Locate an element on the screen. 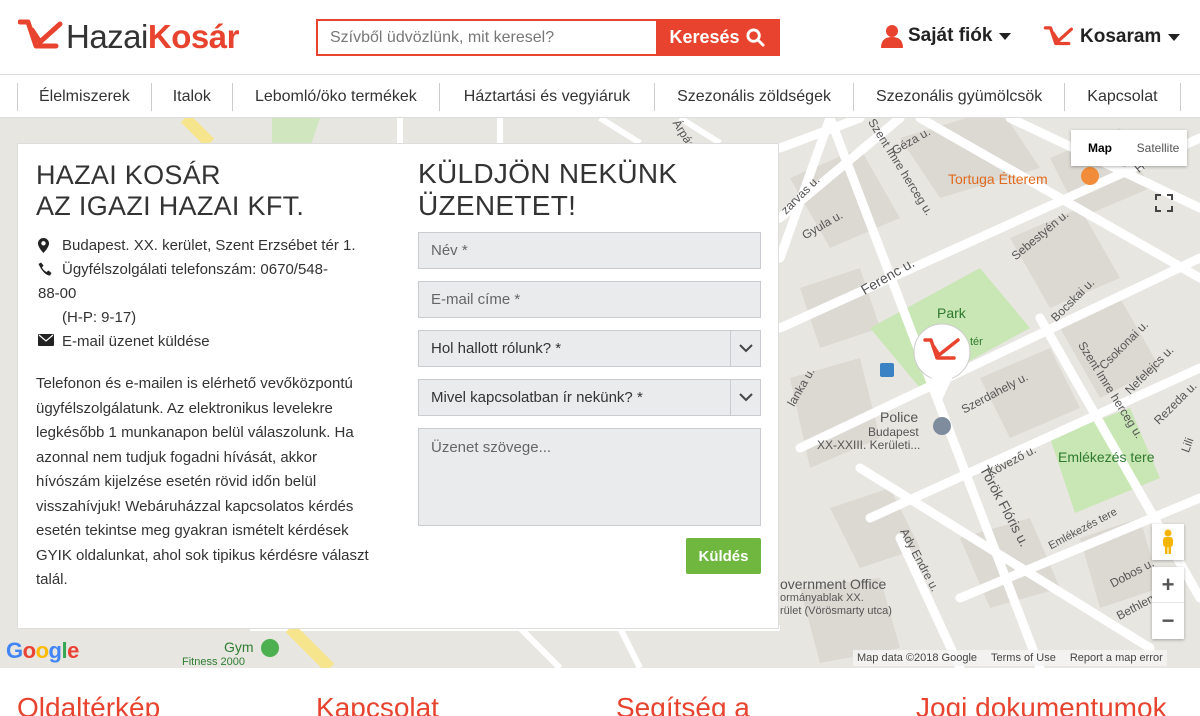 This screenshot has width=1200, height=716. street-view-button is located at coordinates (1168, 542).